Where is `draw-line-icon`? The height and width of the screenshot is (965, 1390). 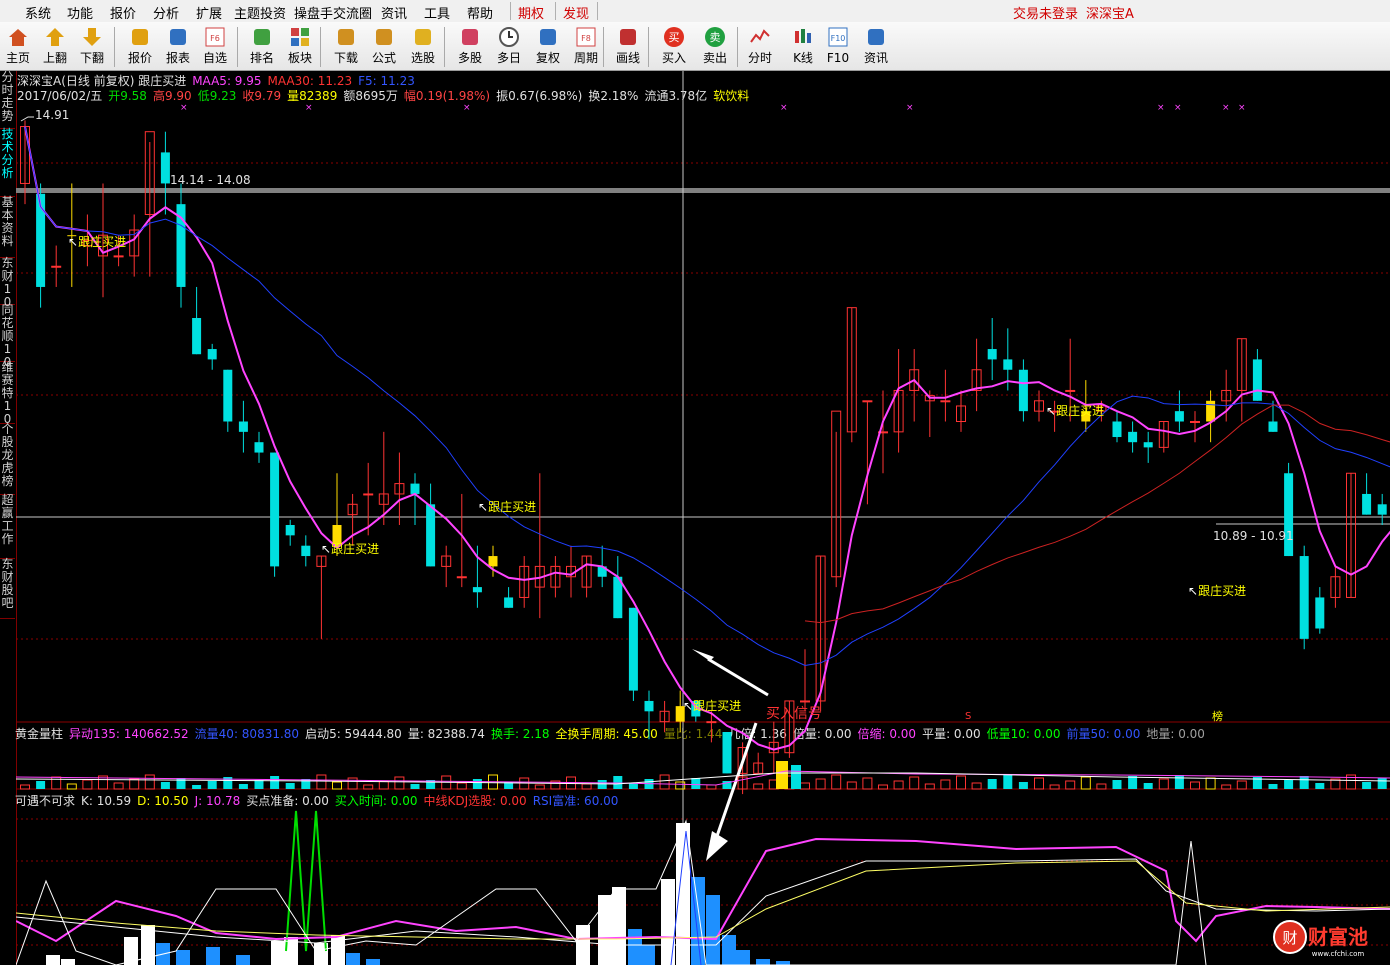 draw-line-icon is located at coordinates (628, 37).